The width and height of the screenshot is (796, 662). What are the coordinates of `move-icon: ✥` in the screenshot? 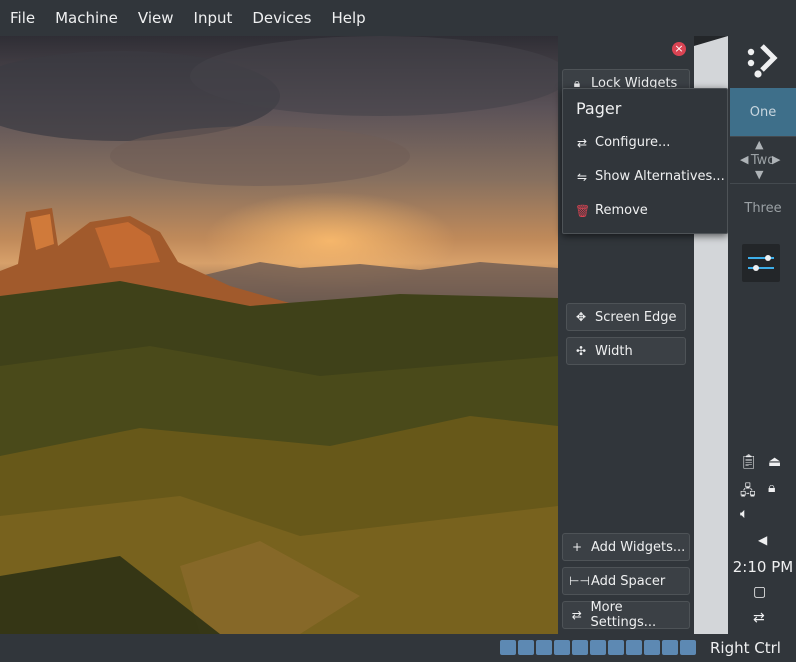 It's located at (581, 317).